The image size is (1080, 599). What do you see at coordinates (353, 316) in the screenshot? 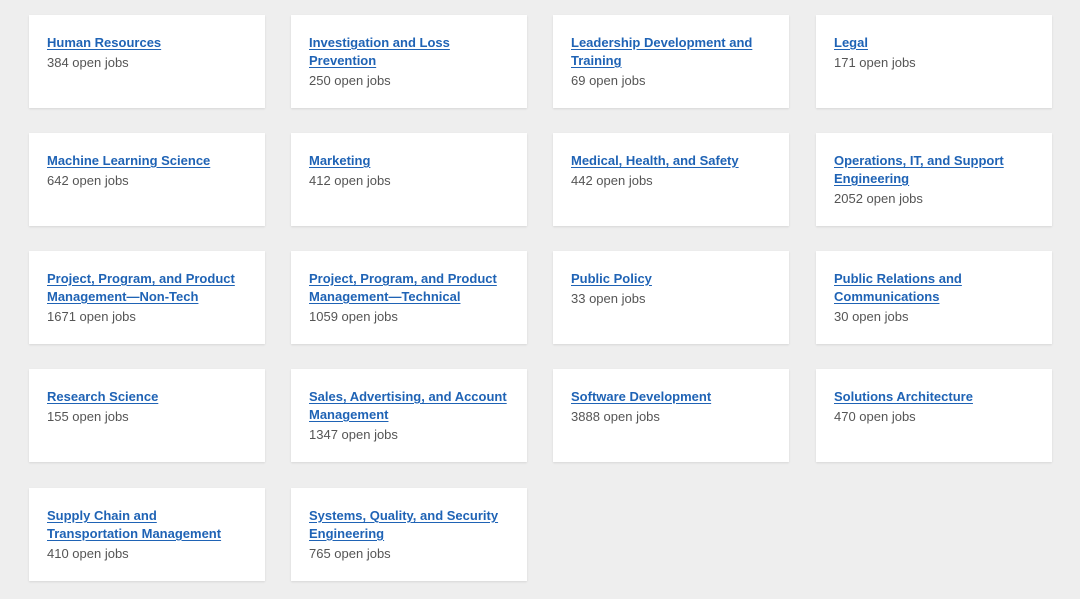
I see `open-jobs-count: 1059 open jobs` at bounding box center [353, 316].